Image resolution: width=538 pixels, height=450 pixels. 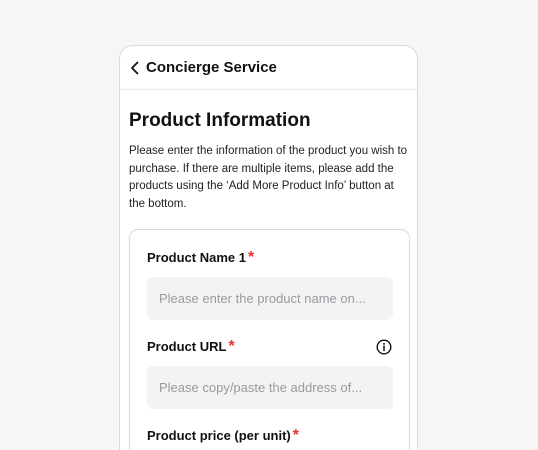 I want to click on field-label-row: Product Name 1 *, so click(x=269, y=258).